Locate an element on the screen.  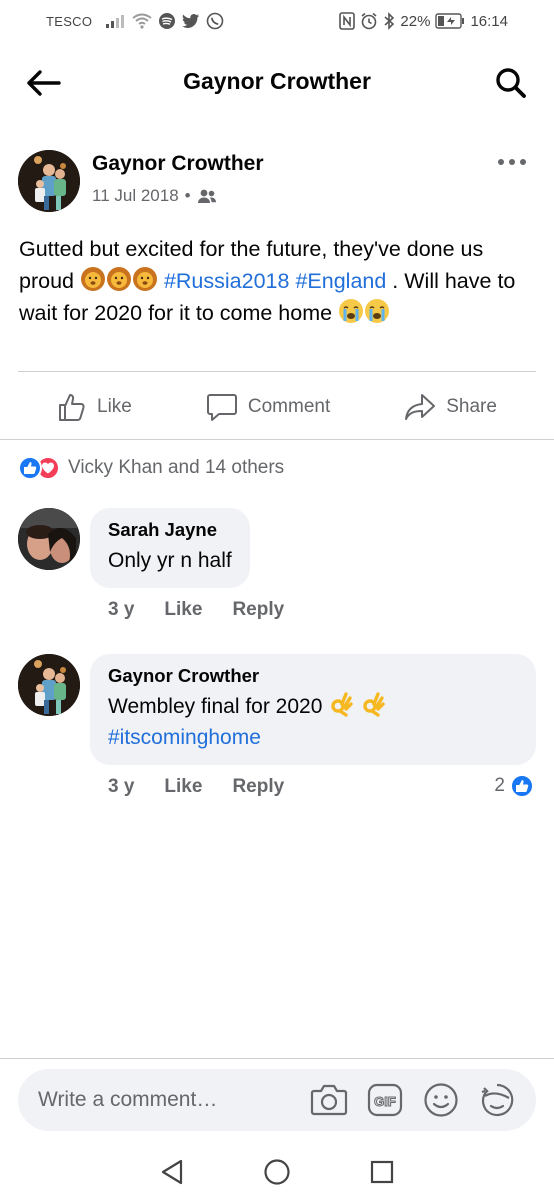
circle-home-icon is located at coordinates (277, 1172).